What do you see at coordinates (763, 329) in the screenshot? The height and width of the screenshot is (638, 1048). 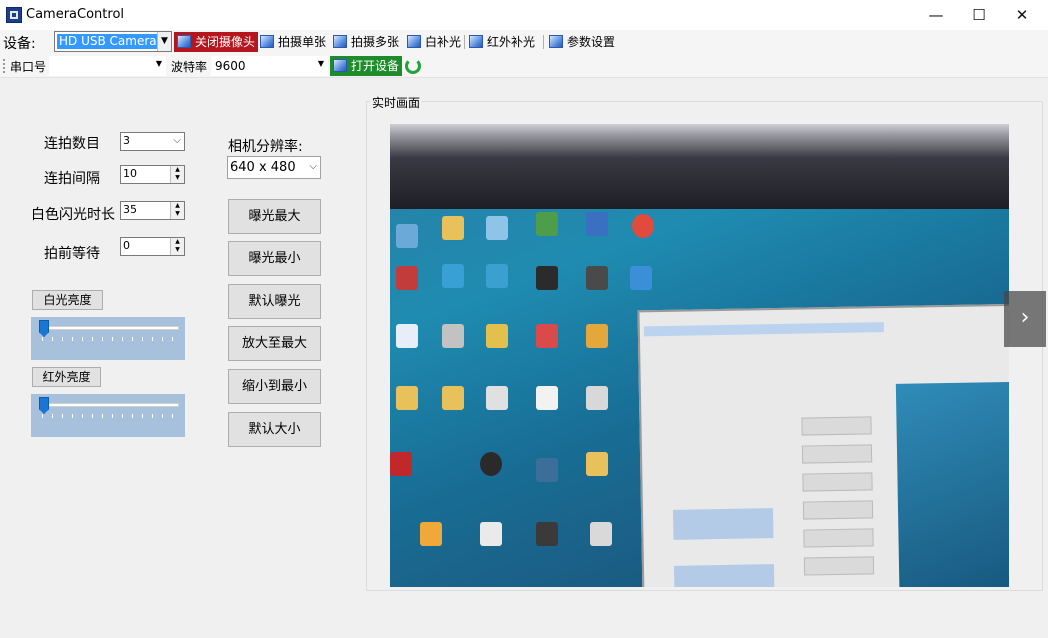 I see `captured-toolbar` at bounding box center [763, 329].